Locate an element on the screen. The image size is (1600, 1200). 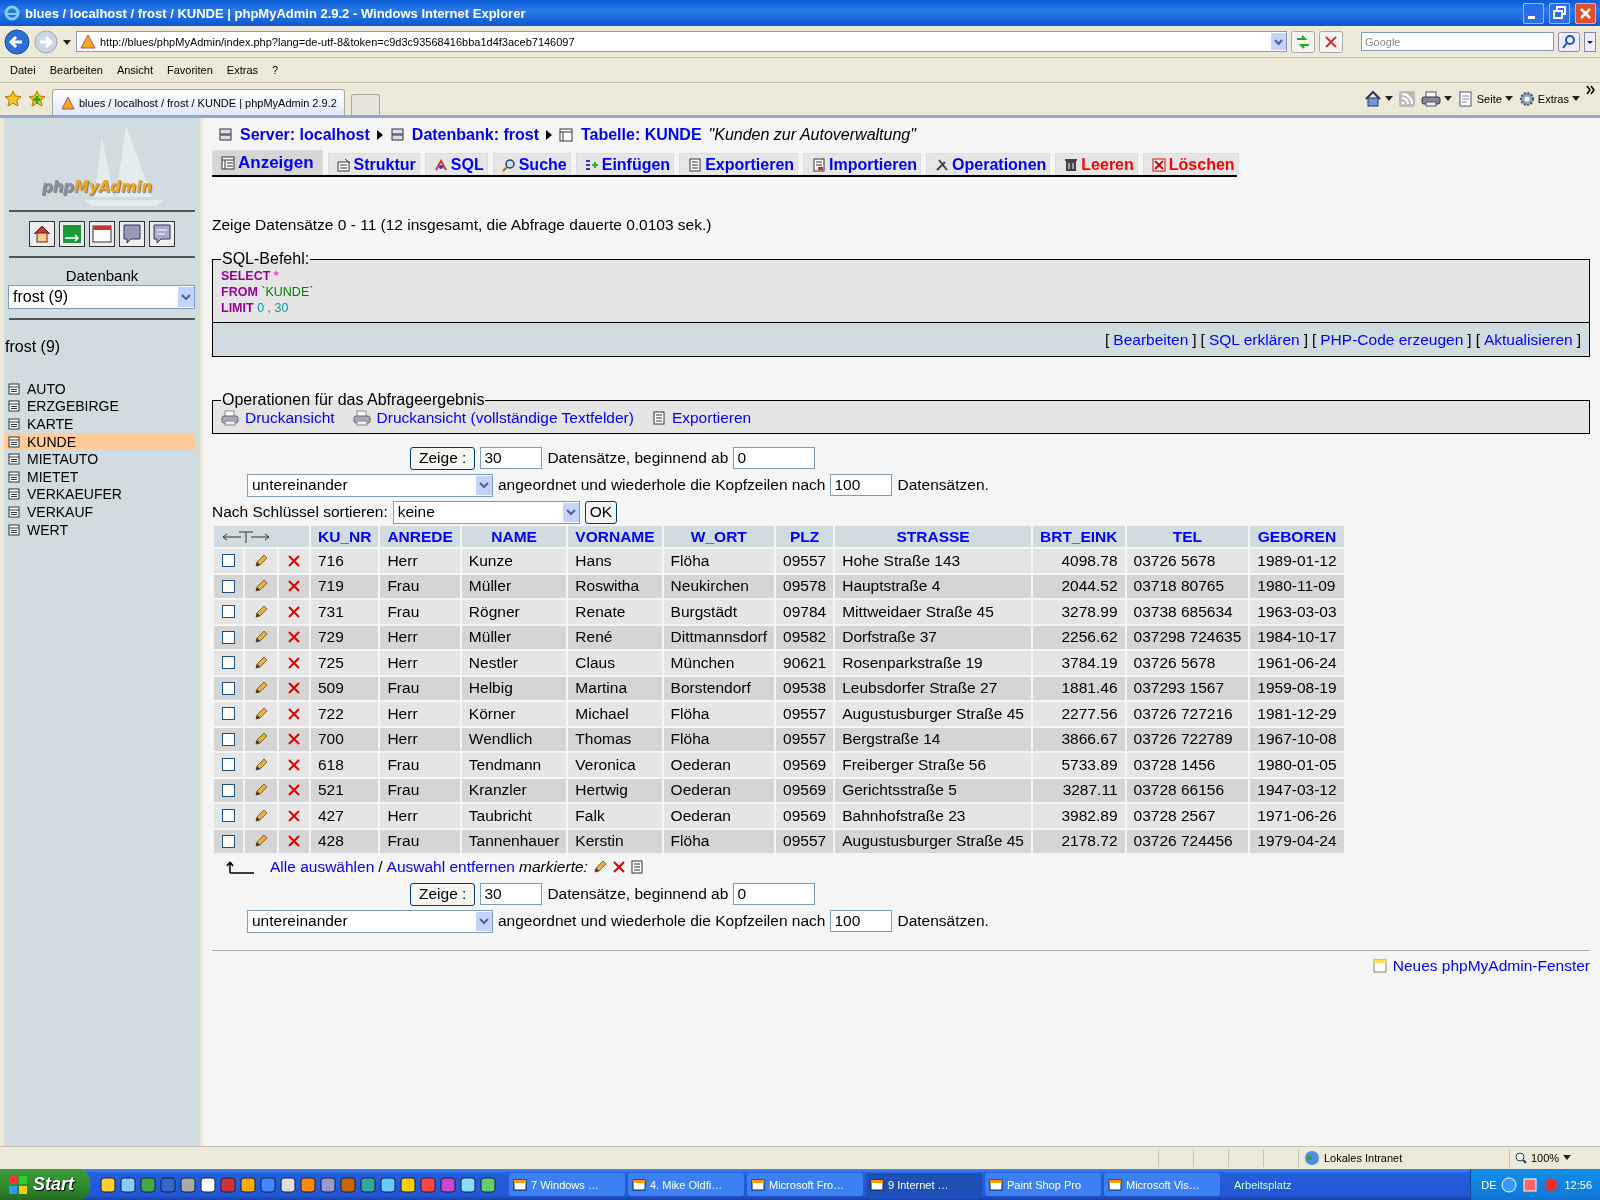
tab: Importieren is located at coordinates (862, 164).